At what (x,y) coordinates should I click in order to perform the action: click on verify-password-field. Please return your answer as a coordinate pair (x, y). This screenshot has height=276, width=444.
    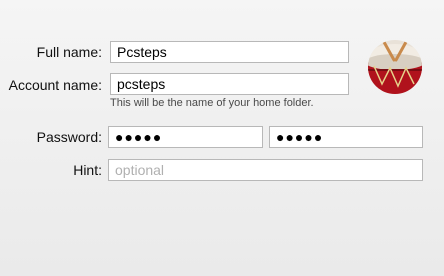
    Looking at the image, I should click on (346, 137).